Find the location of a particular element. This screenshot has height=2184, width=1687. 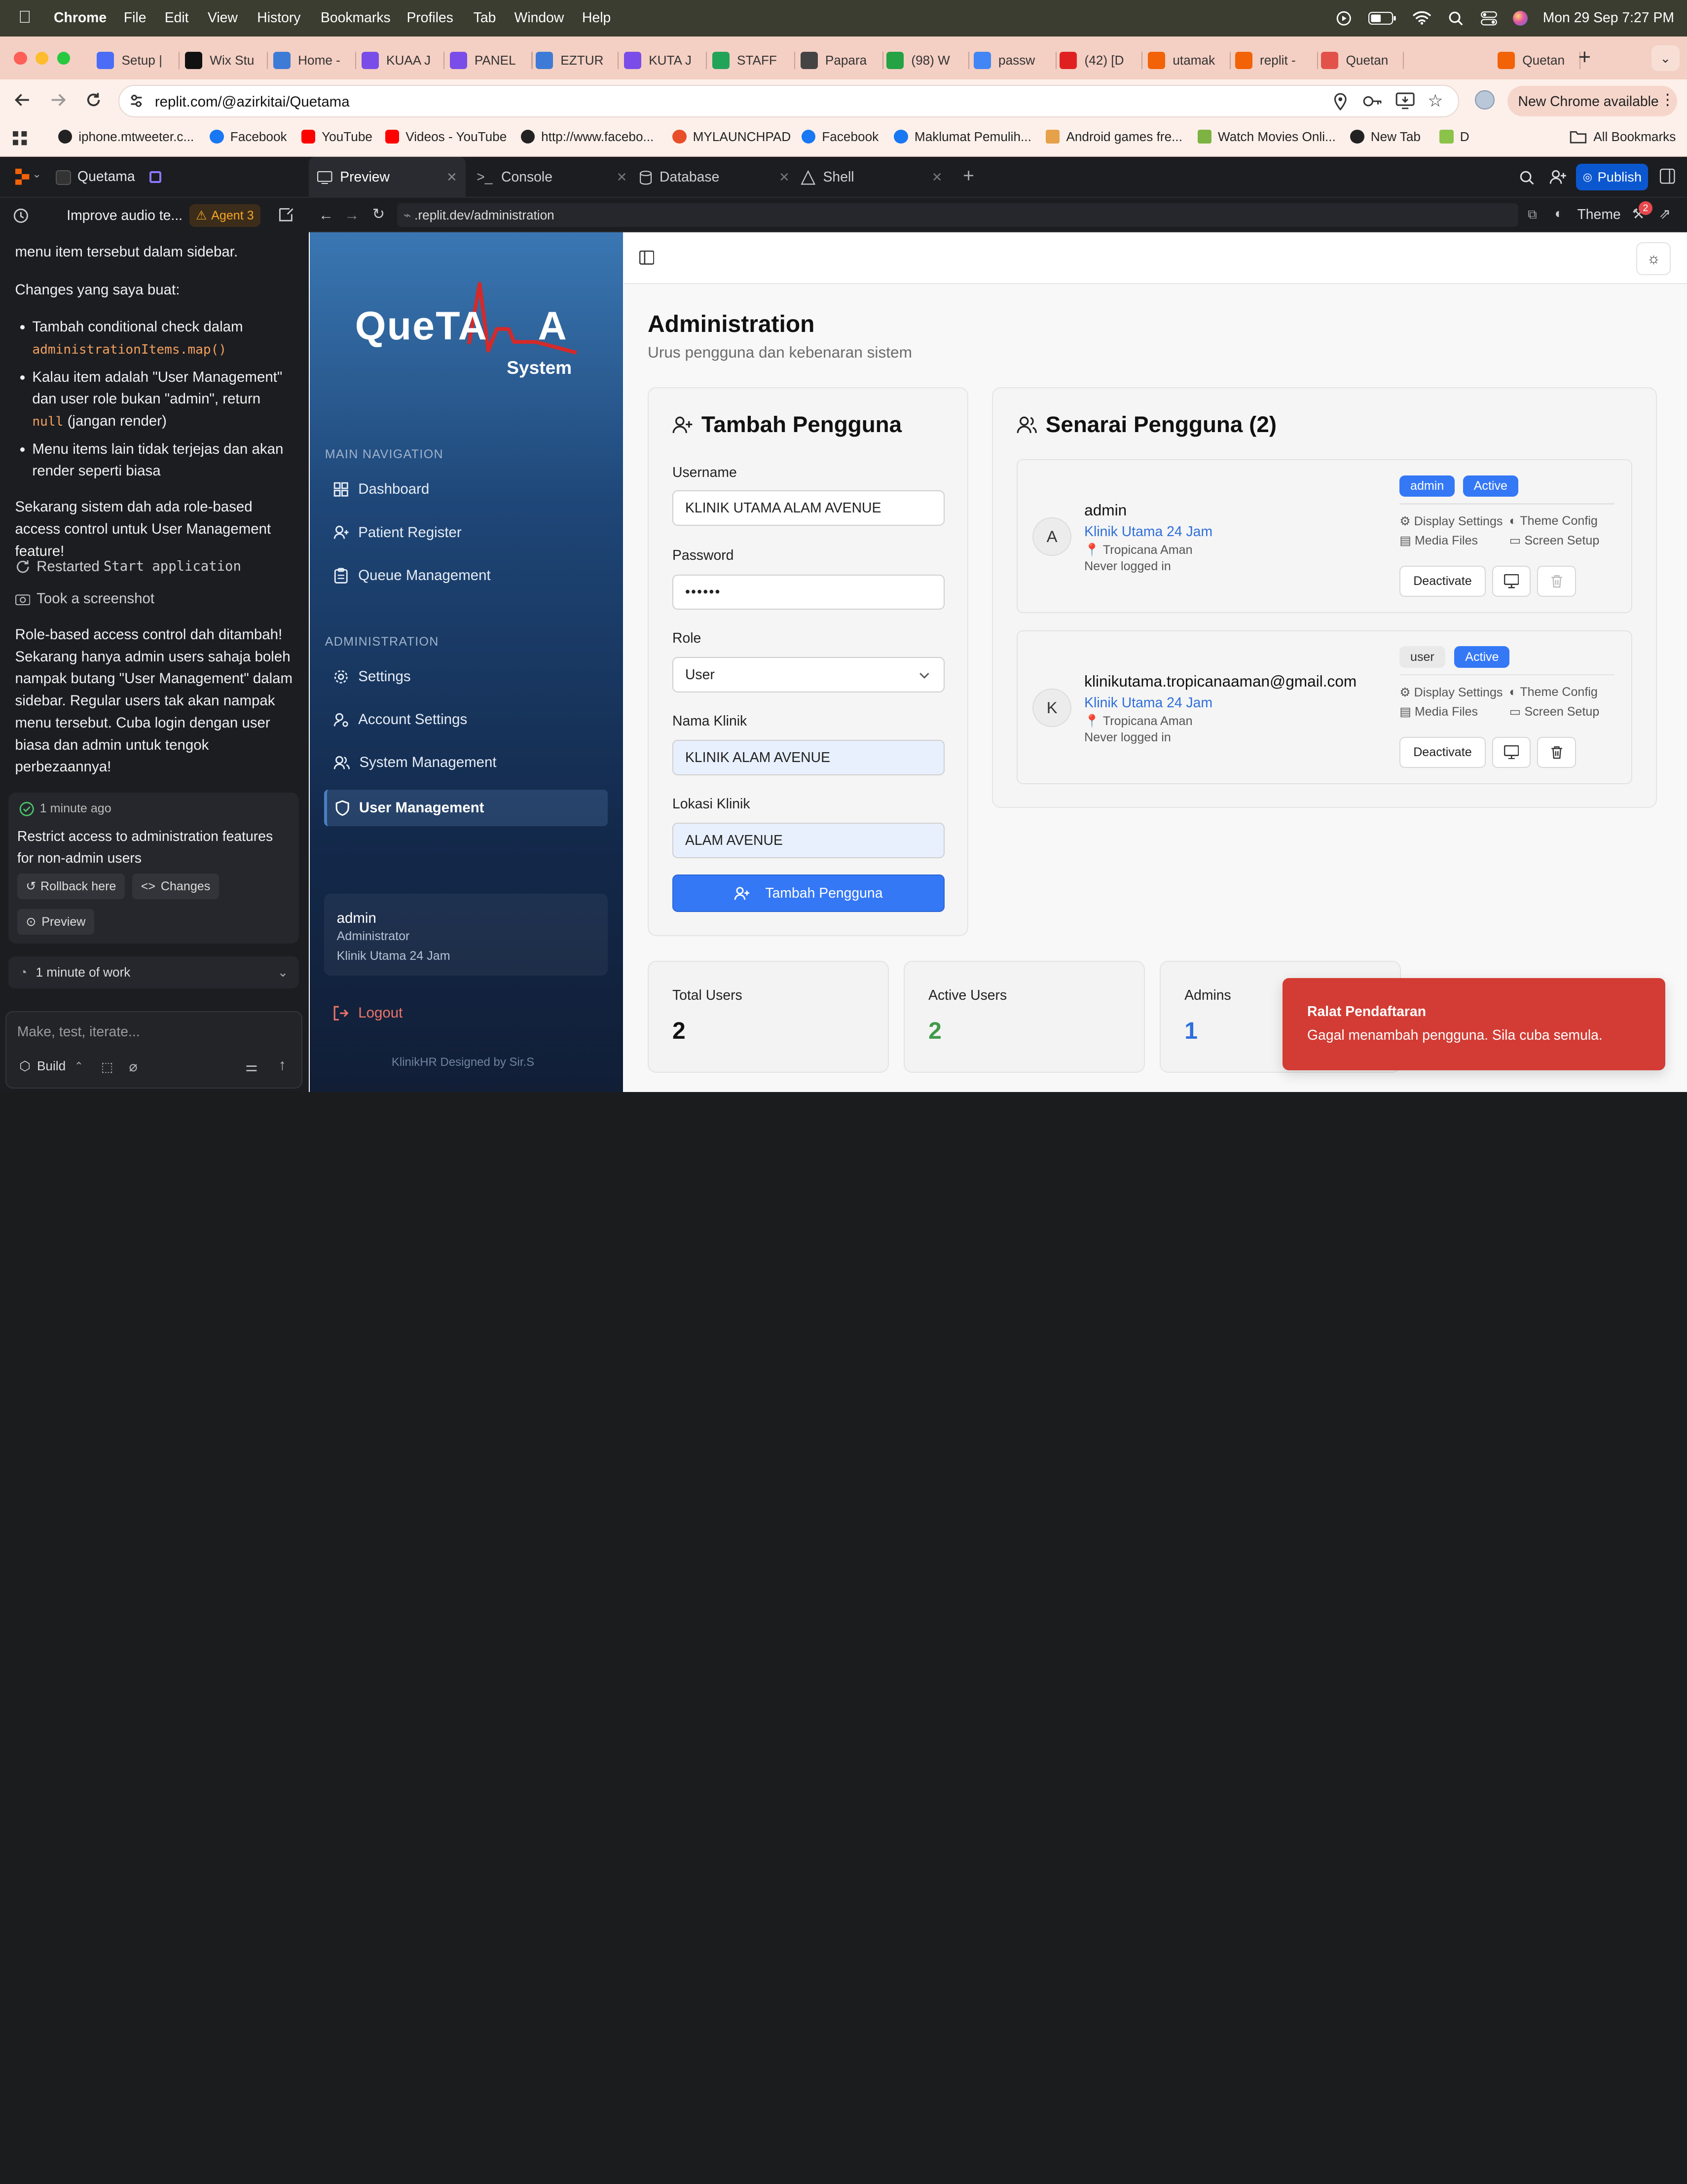

add-user-button: Tambah Pengguna is located at coordinates (808, 893).